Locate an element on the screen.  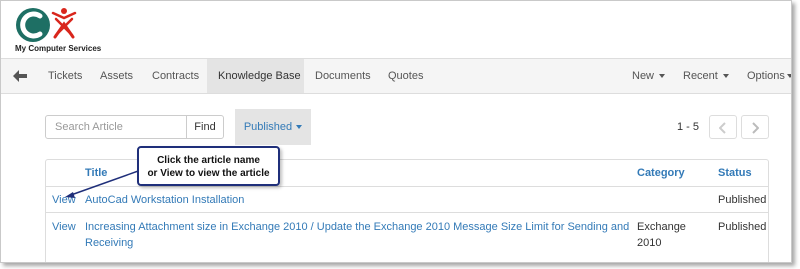
nav-options-dropdown: Options is located at coordinates (769, 76).